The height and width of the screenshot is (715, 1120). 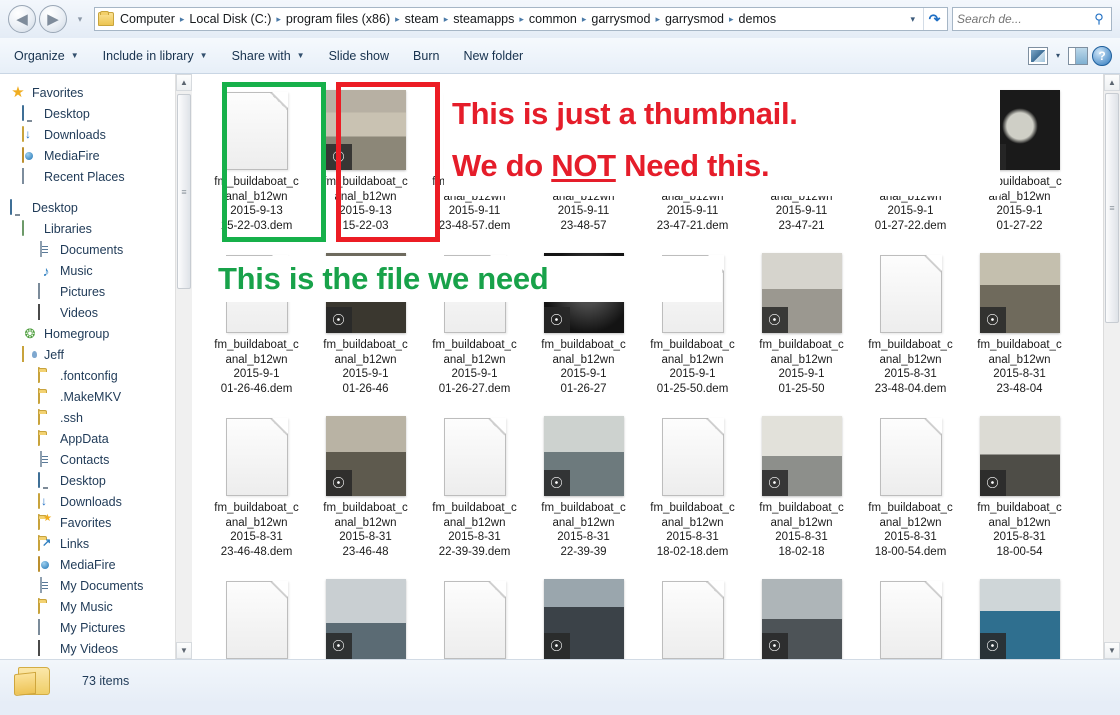 I want to click on sidebar-item-homegroup: ❂ Homegroup, so click(x=96, y=333).